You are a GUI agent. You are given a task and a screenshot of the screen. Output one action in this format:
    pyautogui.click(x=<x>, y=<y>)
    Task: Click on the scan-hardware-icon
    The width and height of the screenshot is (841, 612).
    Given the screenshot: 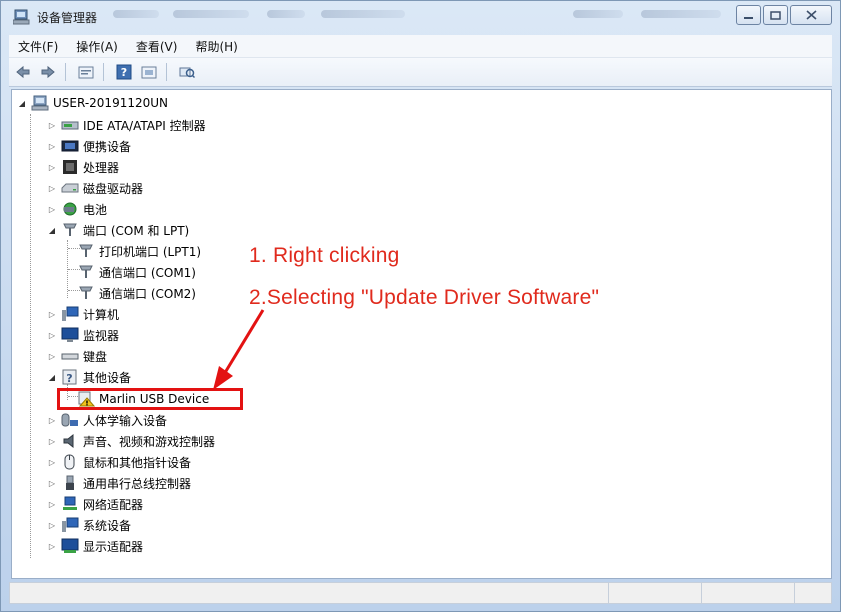 What is the action you would take?
    pyautogui.click(x=187, y=73)
    